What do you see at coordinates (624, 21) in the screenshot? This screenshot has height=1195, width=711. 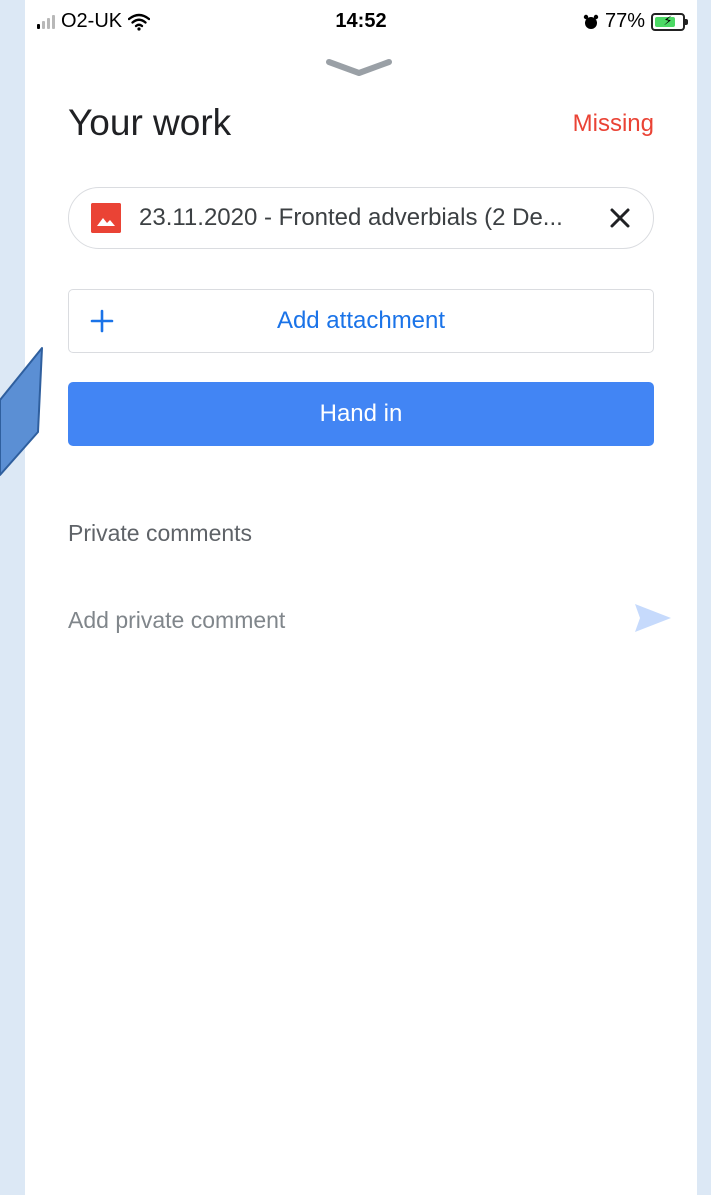 I see `battery-percent: 77%` at bounding box center [624, 21].